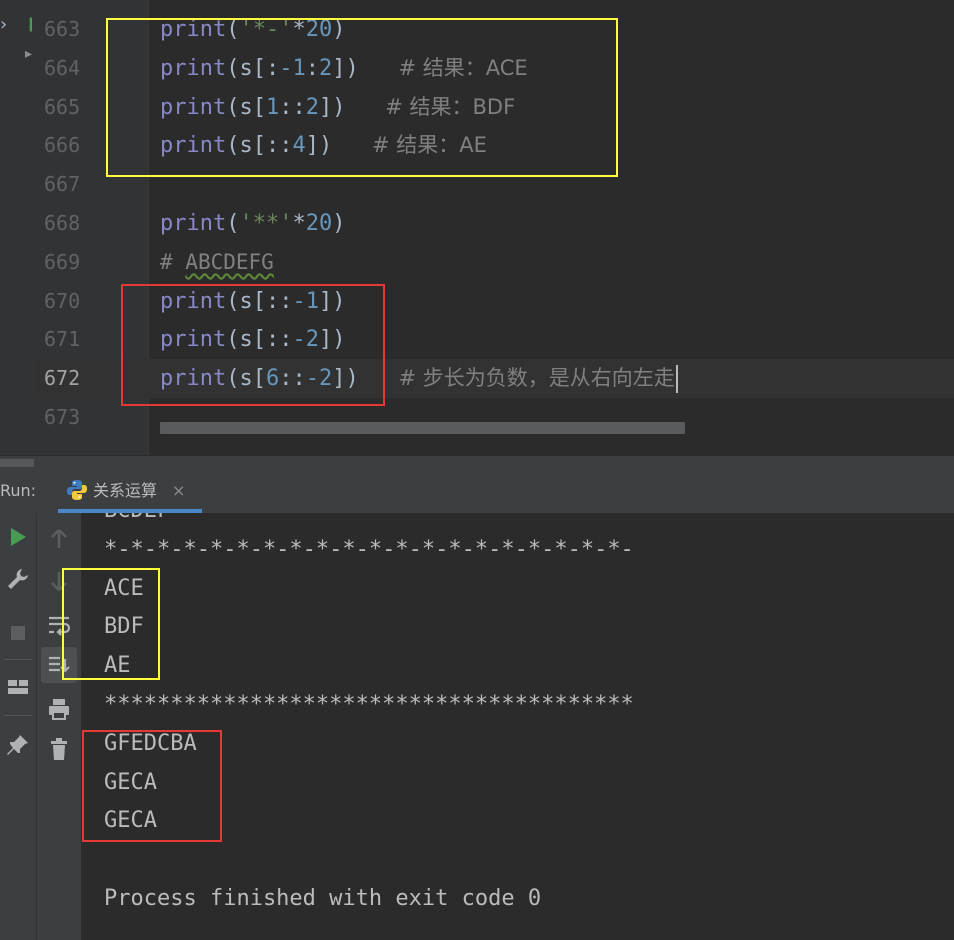 The image size is (954, 940). What do you see at coordinates (495, 29) in the screenshot?
I see `code-line: 663 print('*-'*20)` at bounding box center [495, 29].